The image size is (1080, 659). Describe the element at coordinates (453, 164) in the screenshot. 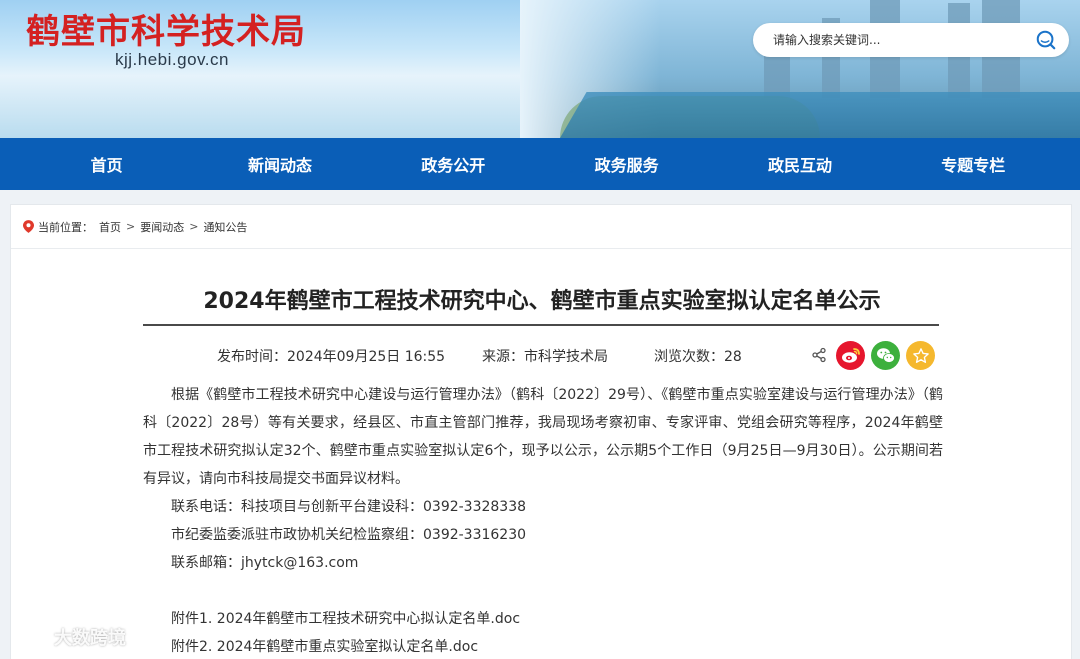

I see `nav-item-government-affairs: 政务公开` at that location.